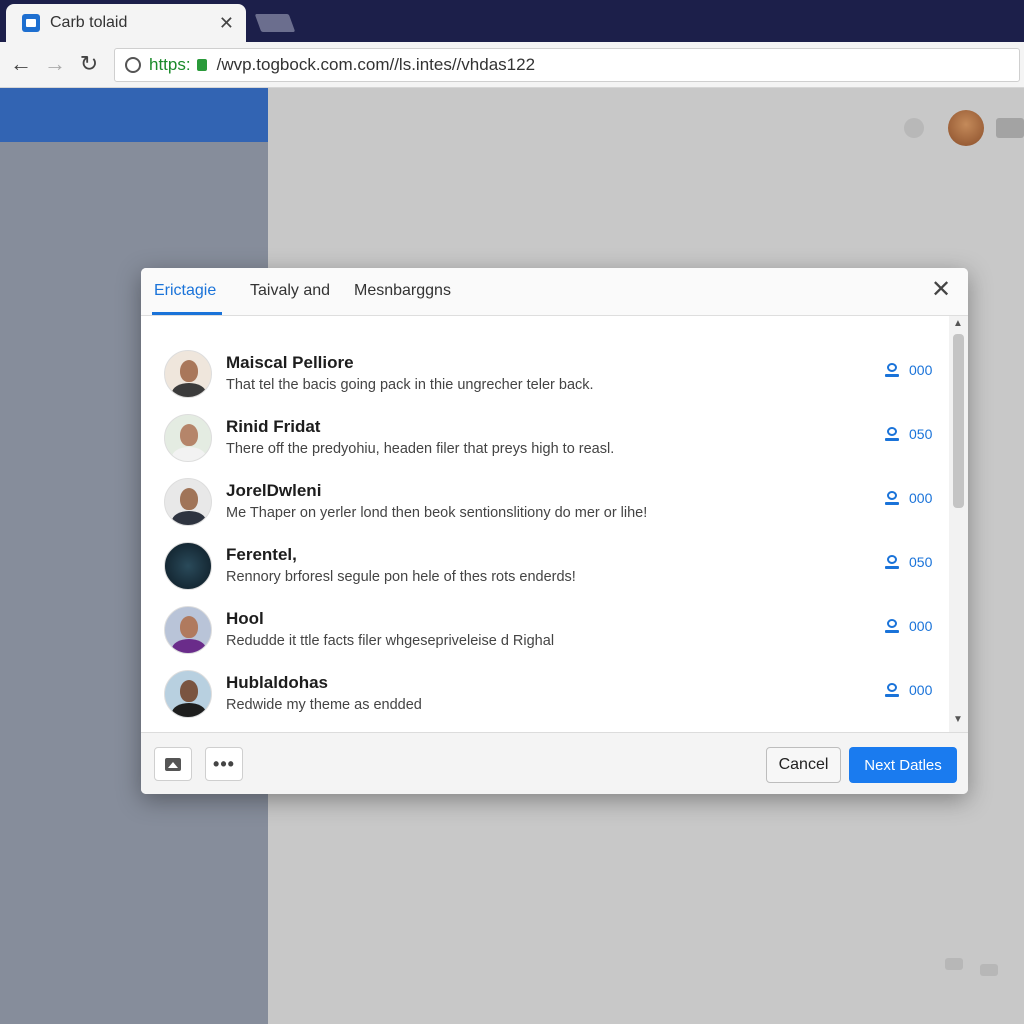 This screenshot has width=1024, height=1024. Describe the element at coordinates (290, 362) in the screenshot. I see `contact-name: Maiscal Pelliore` at that location.